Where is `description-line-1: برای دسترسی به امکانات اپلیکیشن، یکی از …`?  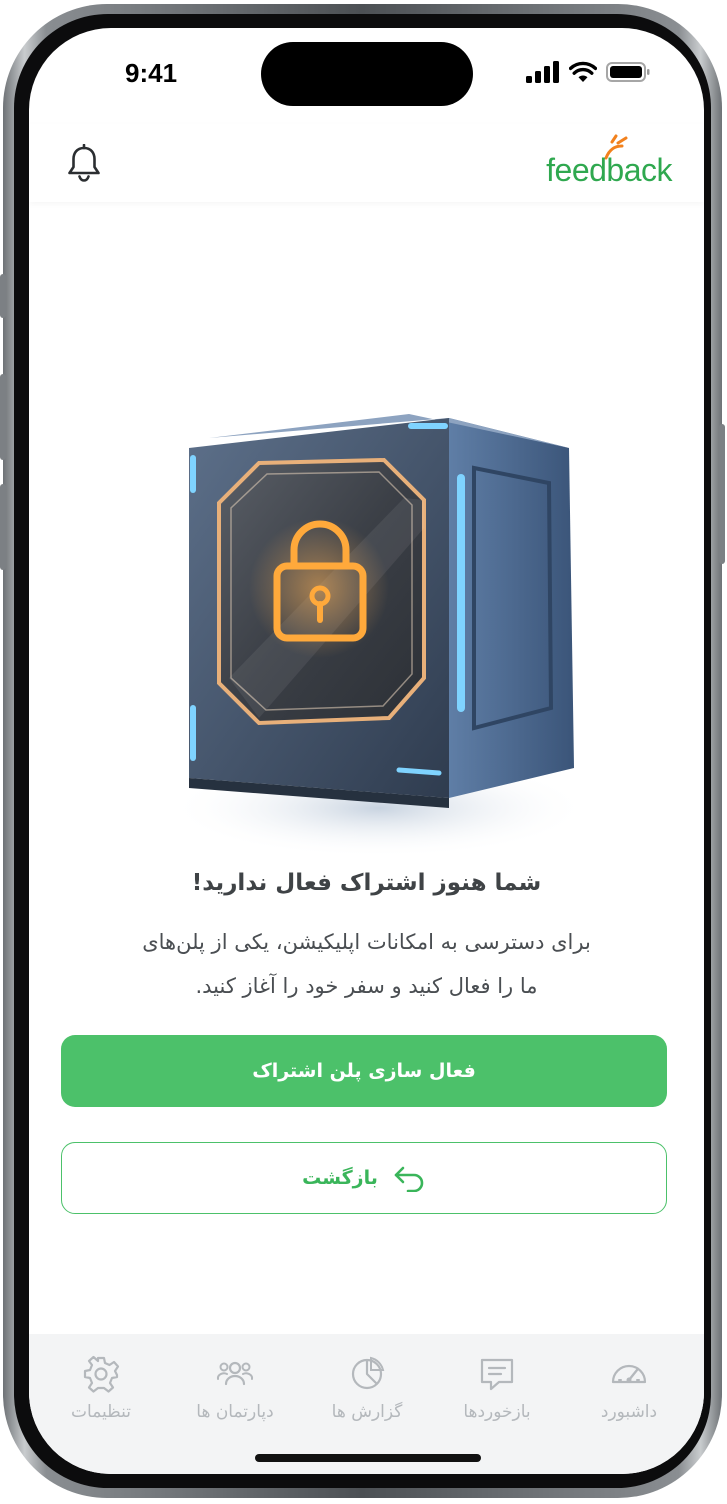
description-line-1: برای دسترسی به امکانات اپلیکیشن، یکی از … is located at coordinates (366, 942).